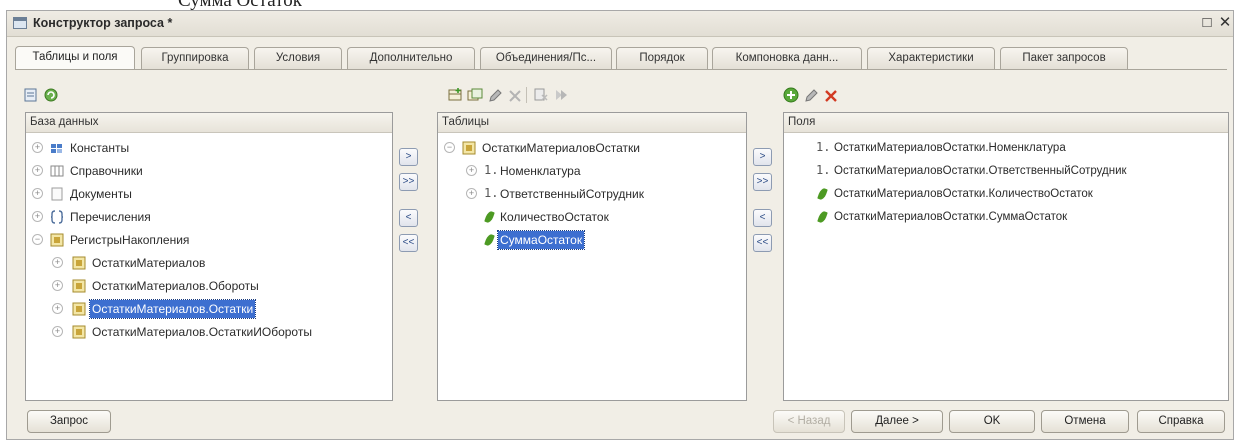  Describe the element at coordinates (130, 240) in the screenshot. I see `tree-item-label: РегистрыНакопления` at that location.